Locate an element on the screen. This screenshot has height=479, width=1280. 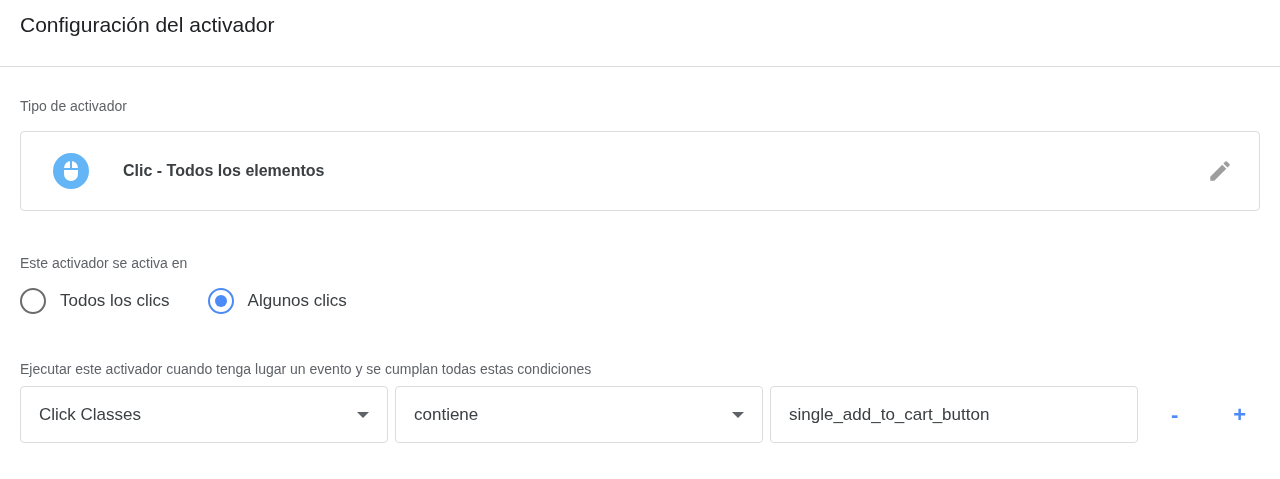
operator-dropdown: contiene is located at coordinates (579, 414).